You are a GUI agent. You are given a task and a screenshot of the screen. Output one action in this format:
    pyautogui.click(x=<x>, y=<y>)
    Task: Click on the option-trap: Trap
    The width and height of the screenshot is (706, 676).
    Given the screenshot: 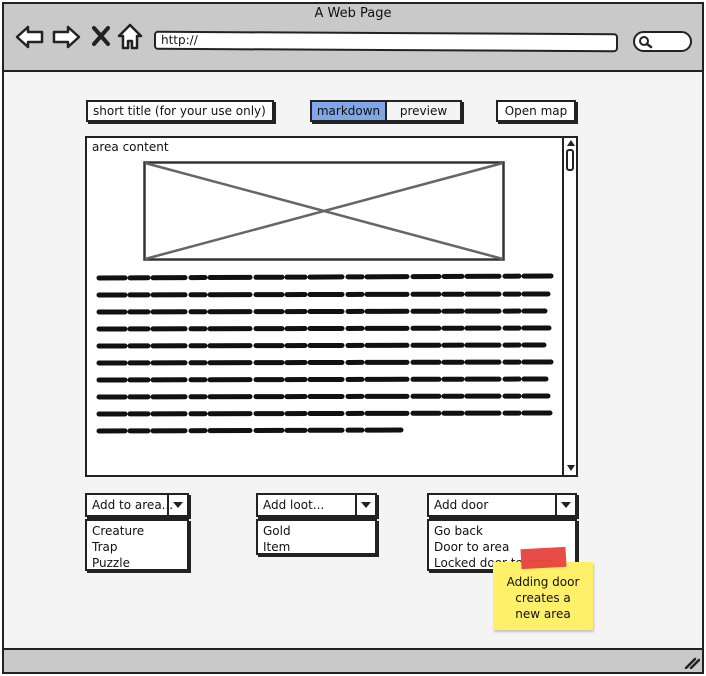 What is the action you would take?
    pyautogui.click(x=137, y=547)
    